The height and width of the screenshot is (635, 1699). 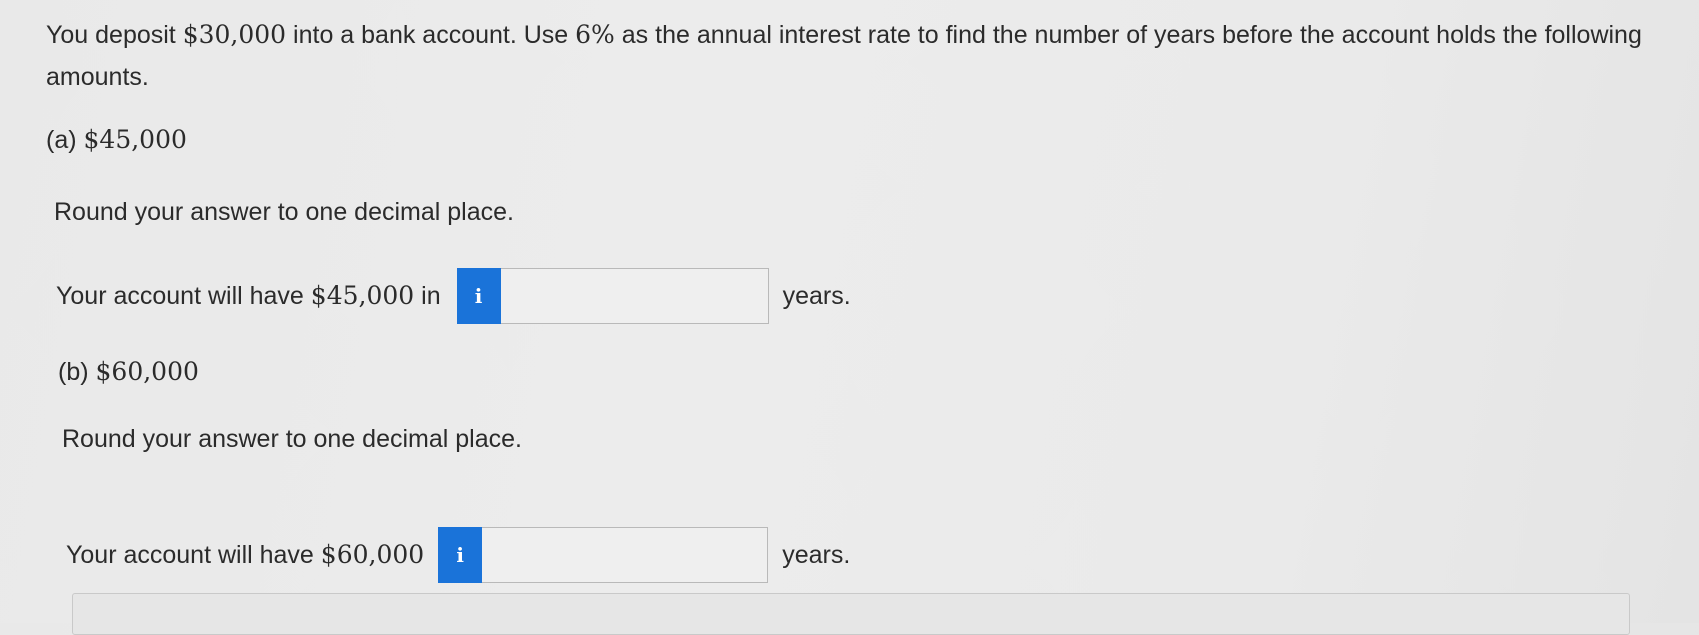 What do you see at coordinates (284, 212) in the screenshot?
I see `part-a-instruction: Round your answer to one decimal place.` at bounding box center [284, 212].